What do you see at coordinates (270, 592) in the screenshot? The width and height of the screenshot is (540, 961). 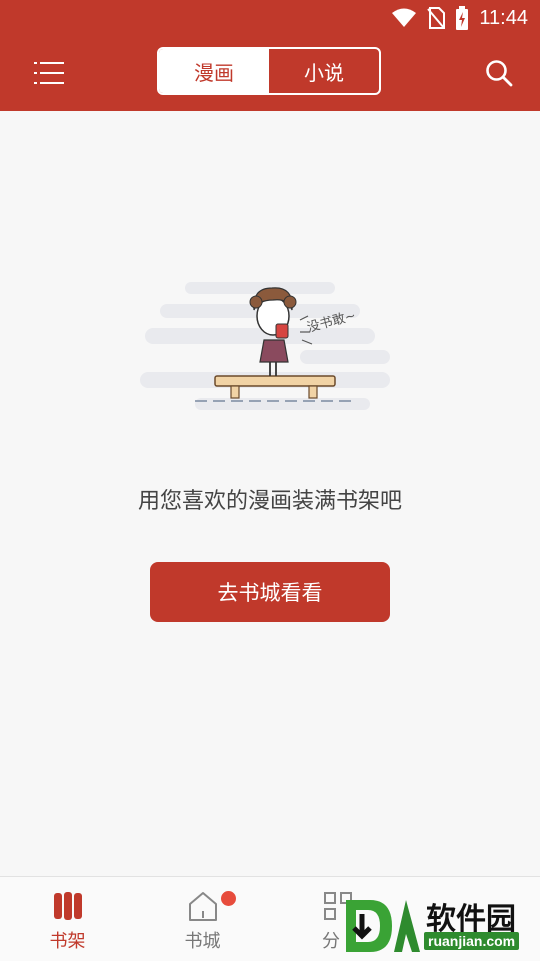 I see `go-to-store-button: 去书城看看` at bounding box center [270, 592].